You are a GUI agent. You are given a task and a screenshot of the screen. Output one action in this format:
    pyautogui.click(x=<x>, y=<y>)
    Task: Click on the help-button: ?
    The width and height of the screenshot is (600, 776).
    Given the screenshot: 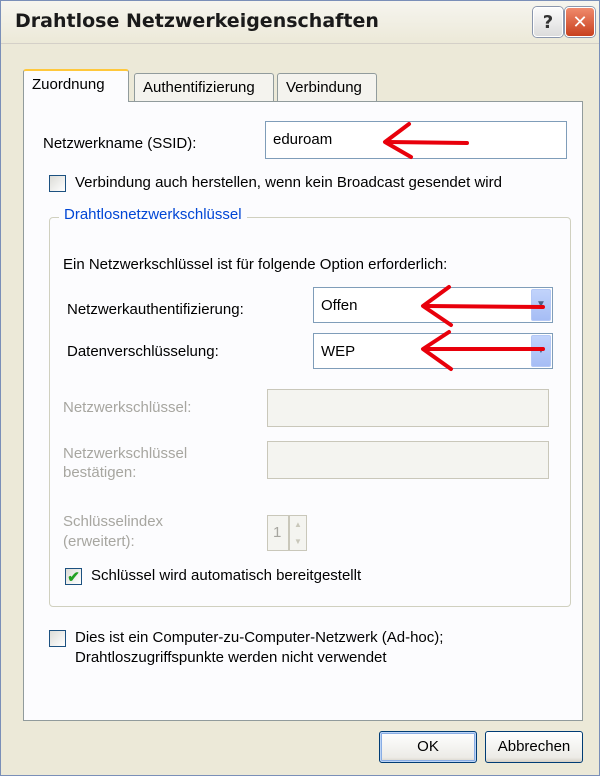 What is the action you would take?
    pyautogui.click(x=548, y=22)
    